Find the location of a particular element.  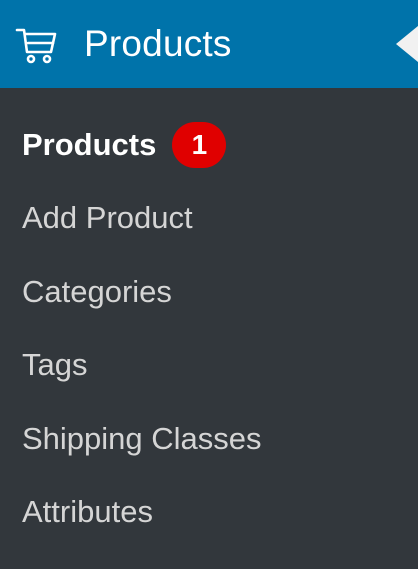

submenu-item-label: Attributes is located at coordinates (87, 512).